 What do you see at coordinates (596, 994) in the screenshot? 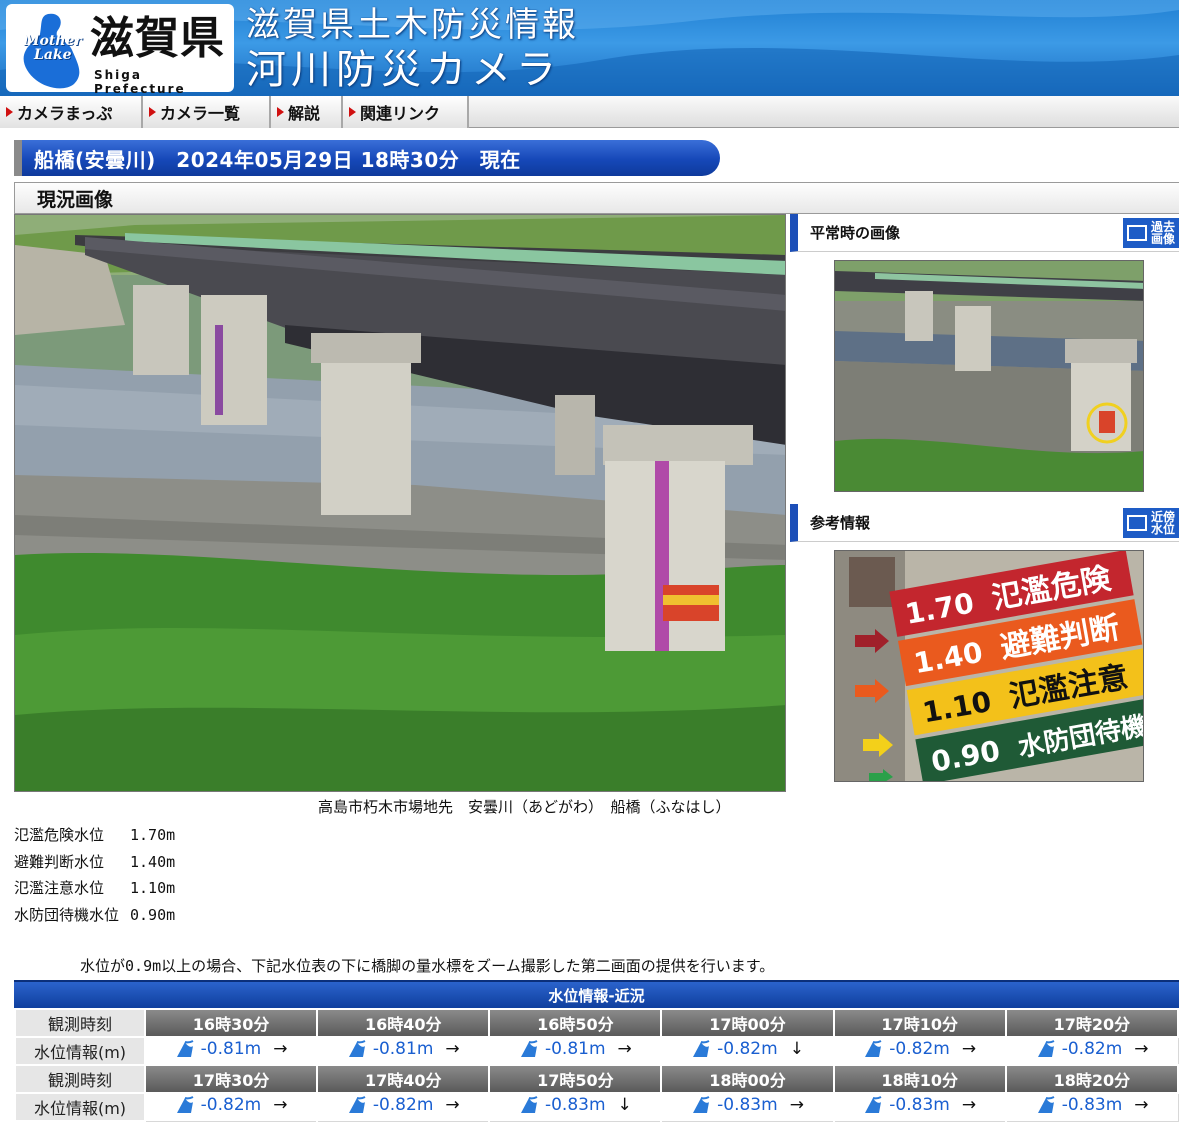
I see `water-level-table-title: 水位情報-近況` at bounding box center [596, 994].